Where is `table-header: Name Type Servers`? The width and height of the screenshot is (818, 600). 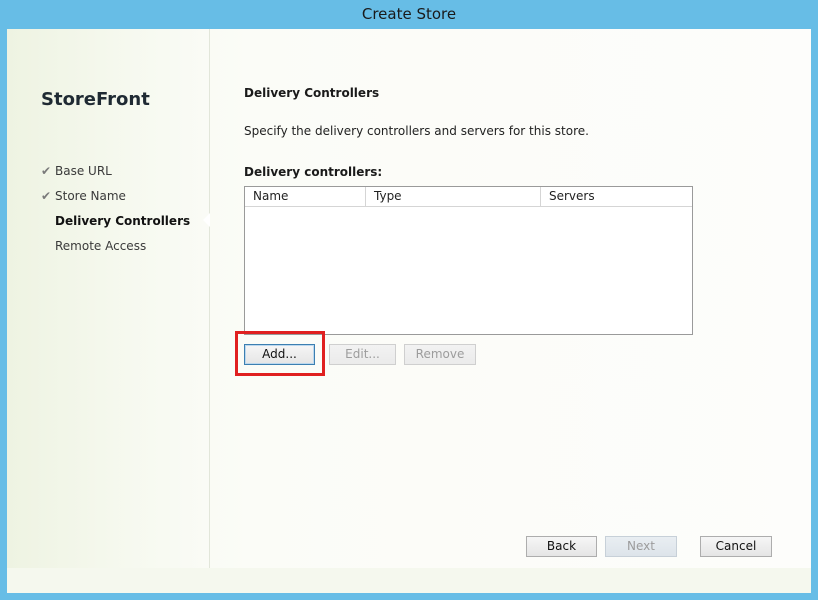 table-header: Name Type Servers is located at coordinates (468, 197).